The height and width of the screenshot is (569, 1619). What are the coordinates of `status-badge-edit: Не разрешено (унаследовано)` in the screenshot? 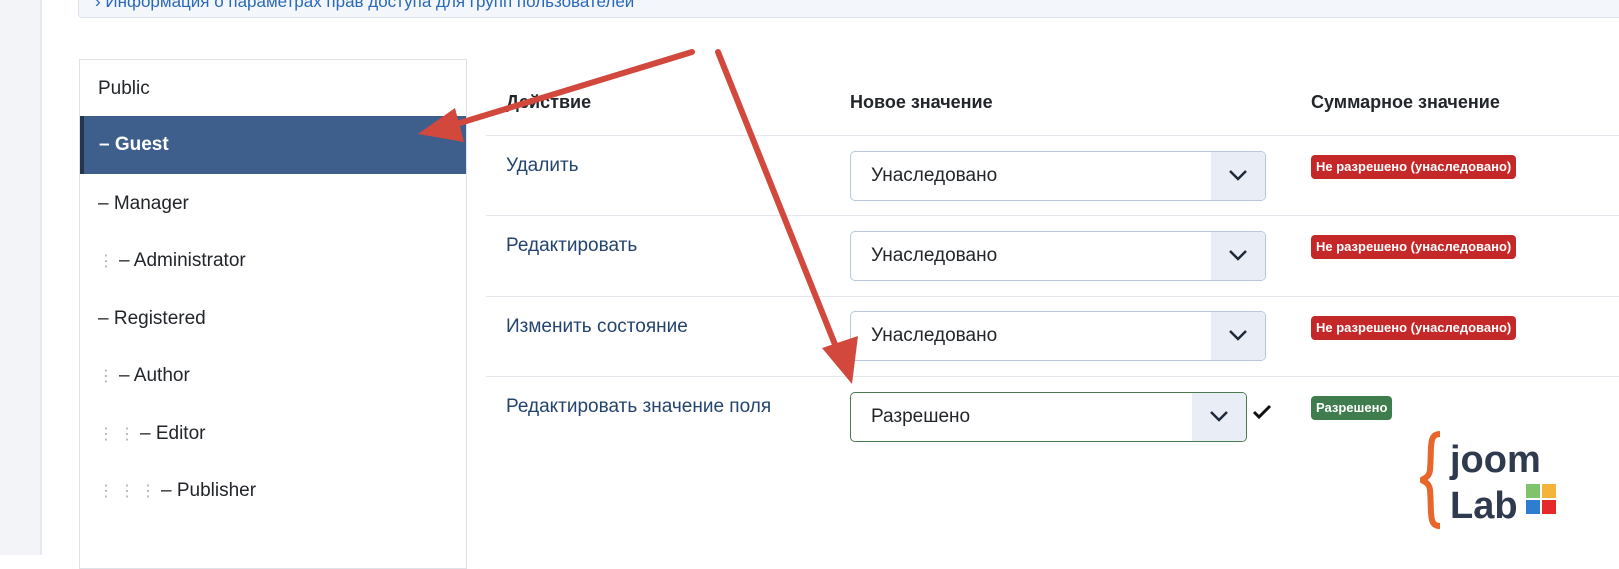 It's located at (1414, 247).